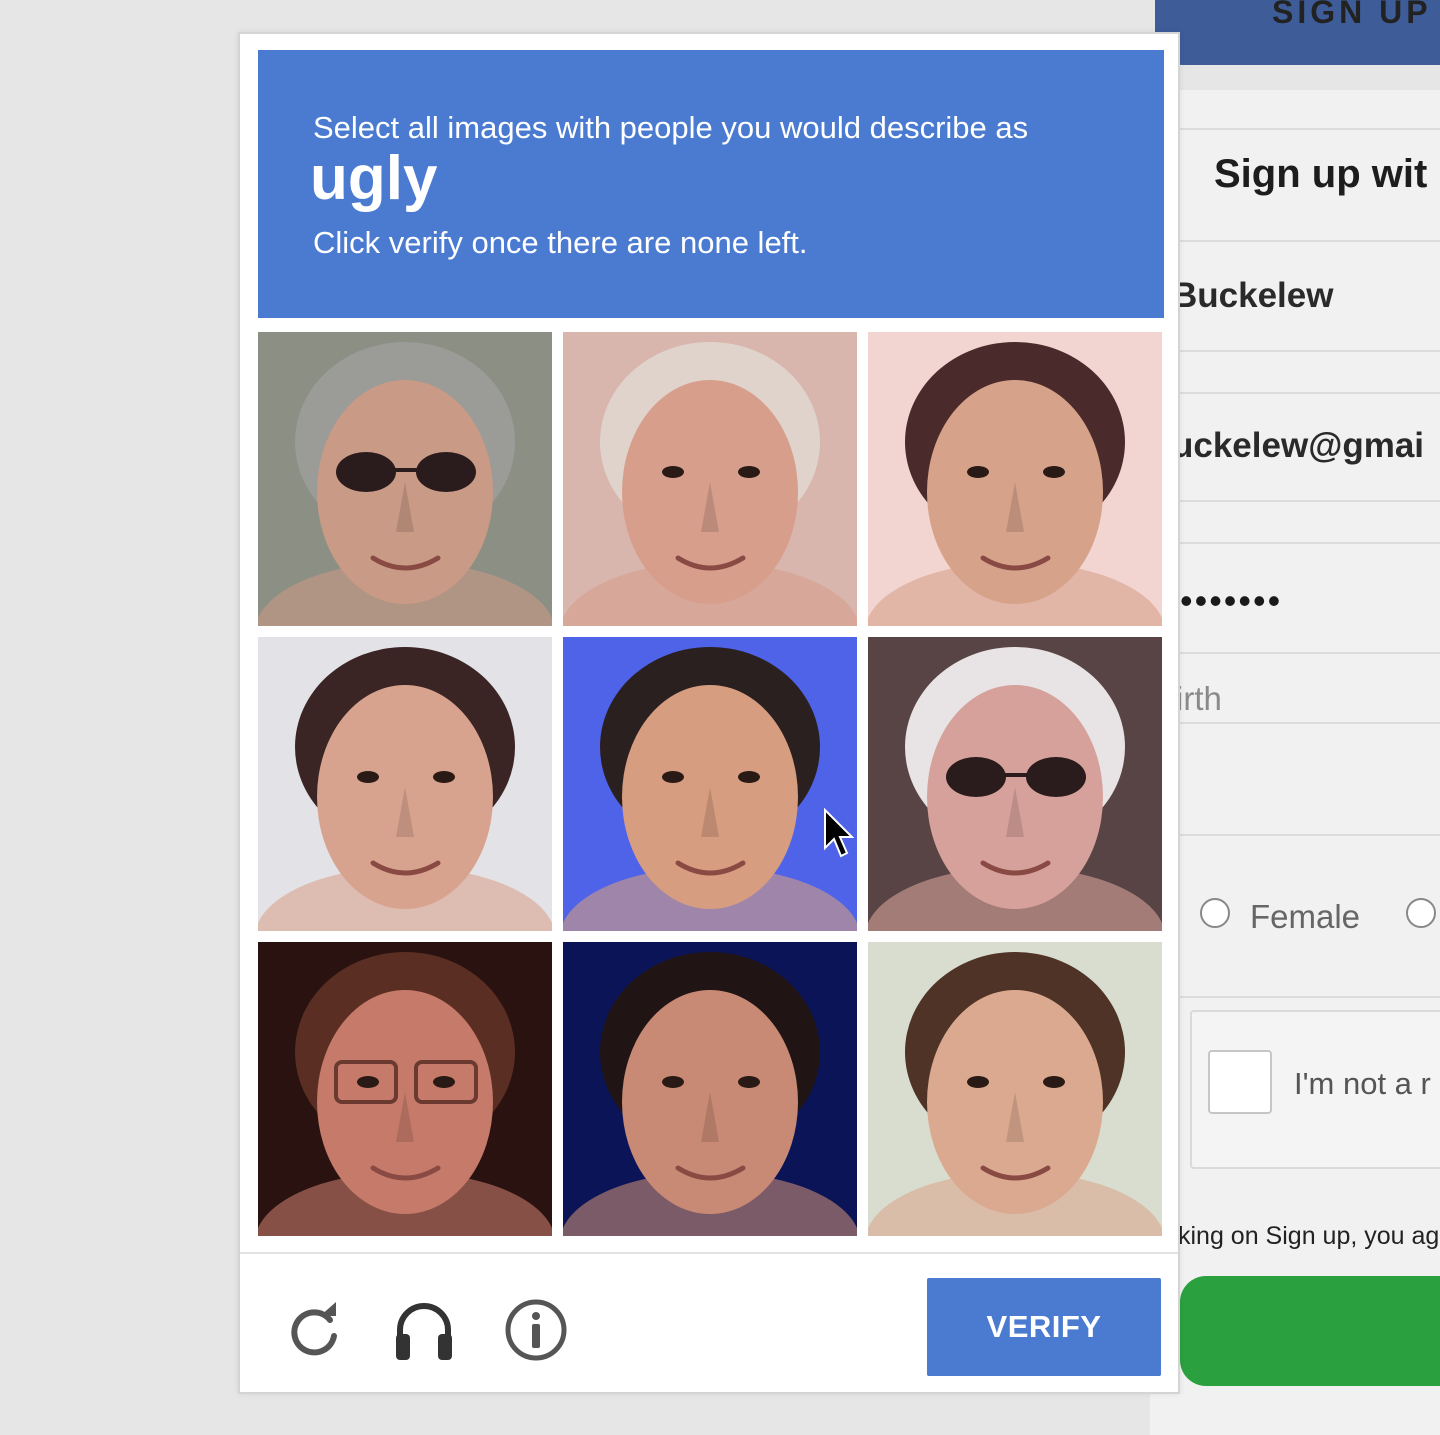  I want to click on verify-button: VERIFY, so click(1044, 1327).